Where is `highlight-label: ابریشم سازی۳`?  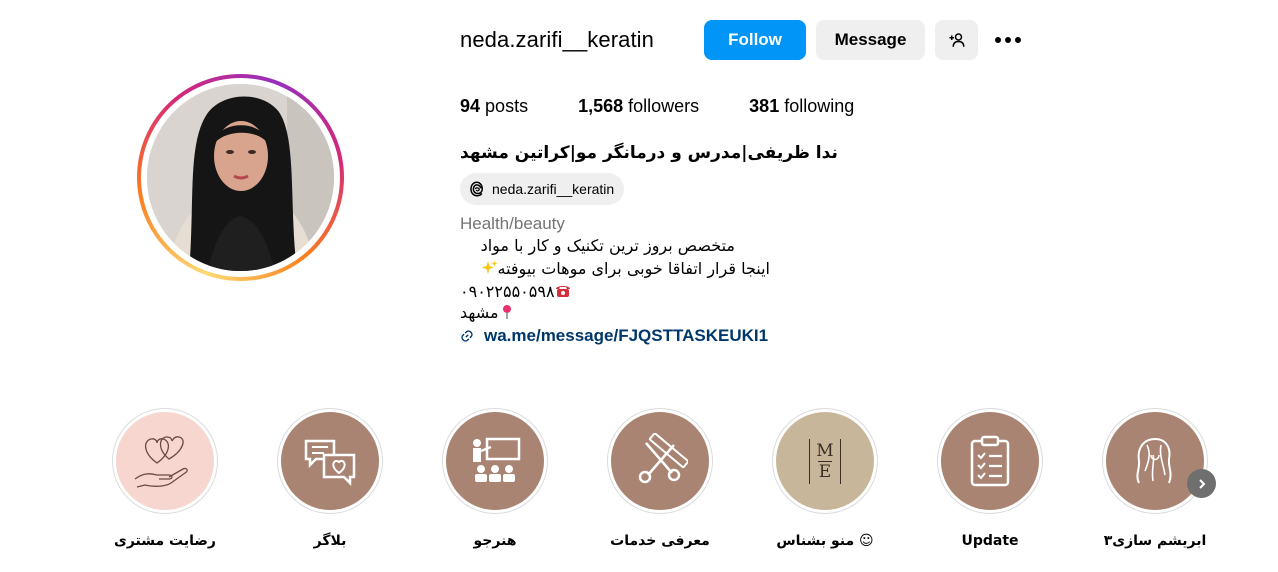 highlight-label: ابریشم سازی۳ is located at coordinates (1155, 541).